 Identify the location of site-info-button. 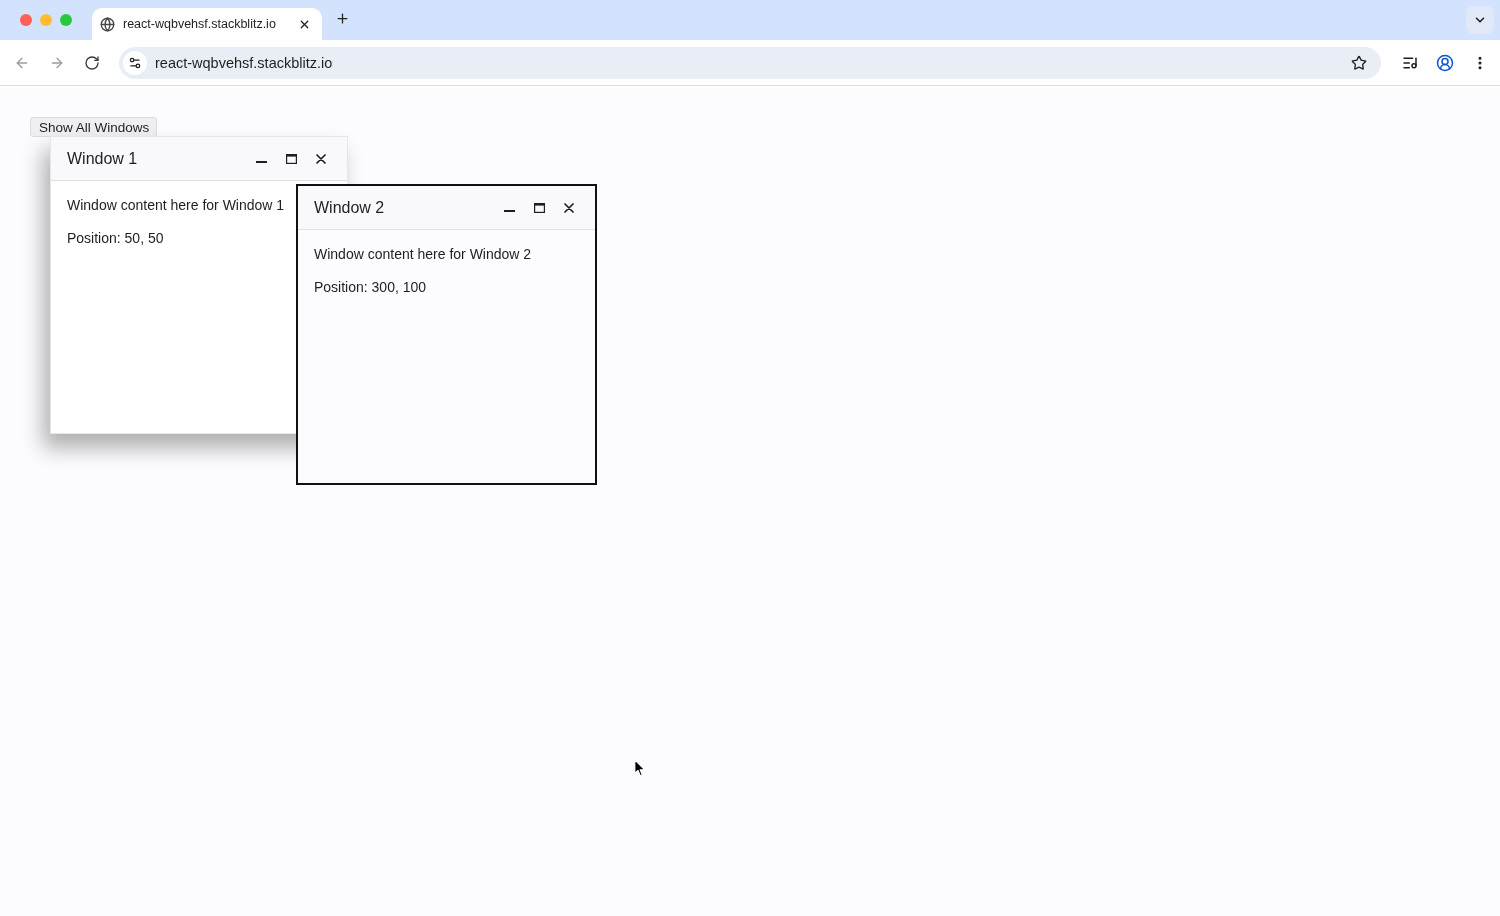
(135, 62).